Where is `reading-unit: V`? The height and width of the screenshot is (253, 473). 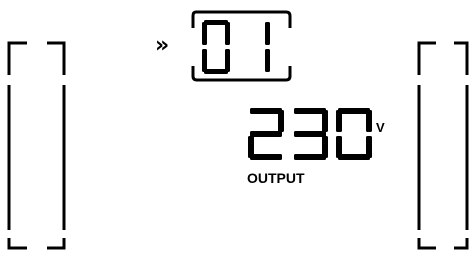 reading-unit: V is located at coordinates (380, 127).